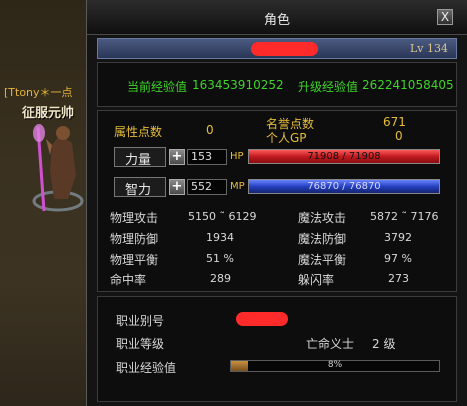 This screenshot has width=467, height=406. What do you see at coordinates (220, 237) in the screenshot?
I see `phys-def-value: 1934` at bounding box center [220, 237].